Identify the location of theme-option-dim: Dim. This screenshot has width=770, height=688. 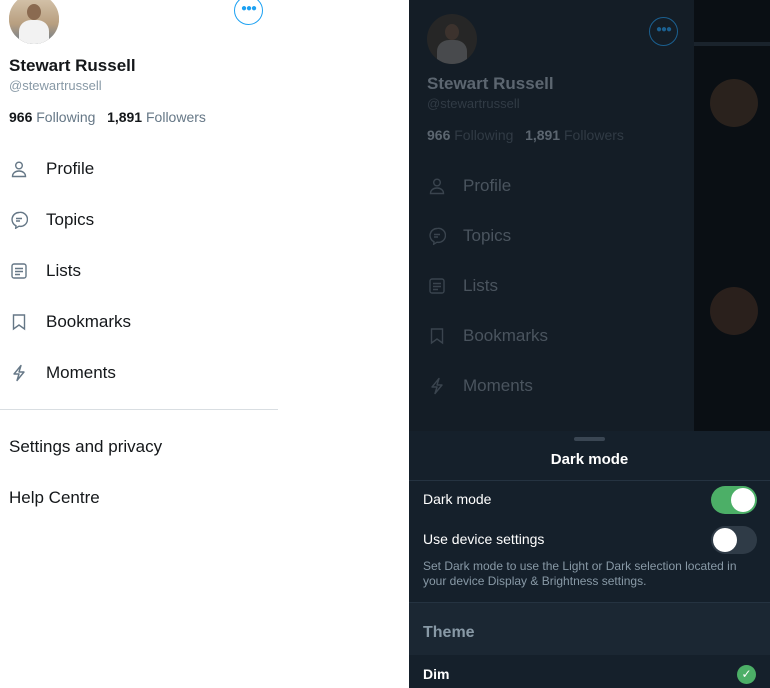
(436, 674).